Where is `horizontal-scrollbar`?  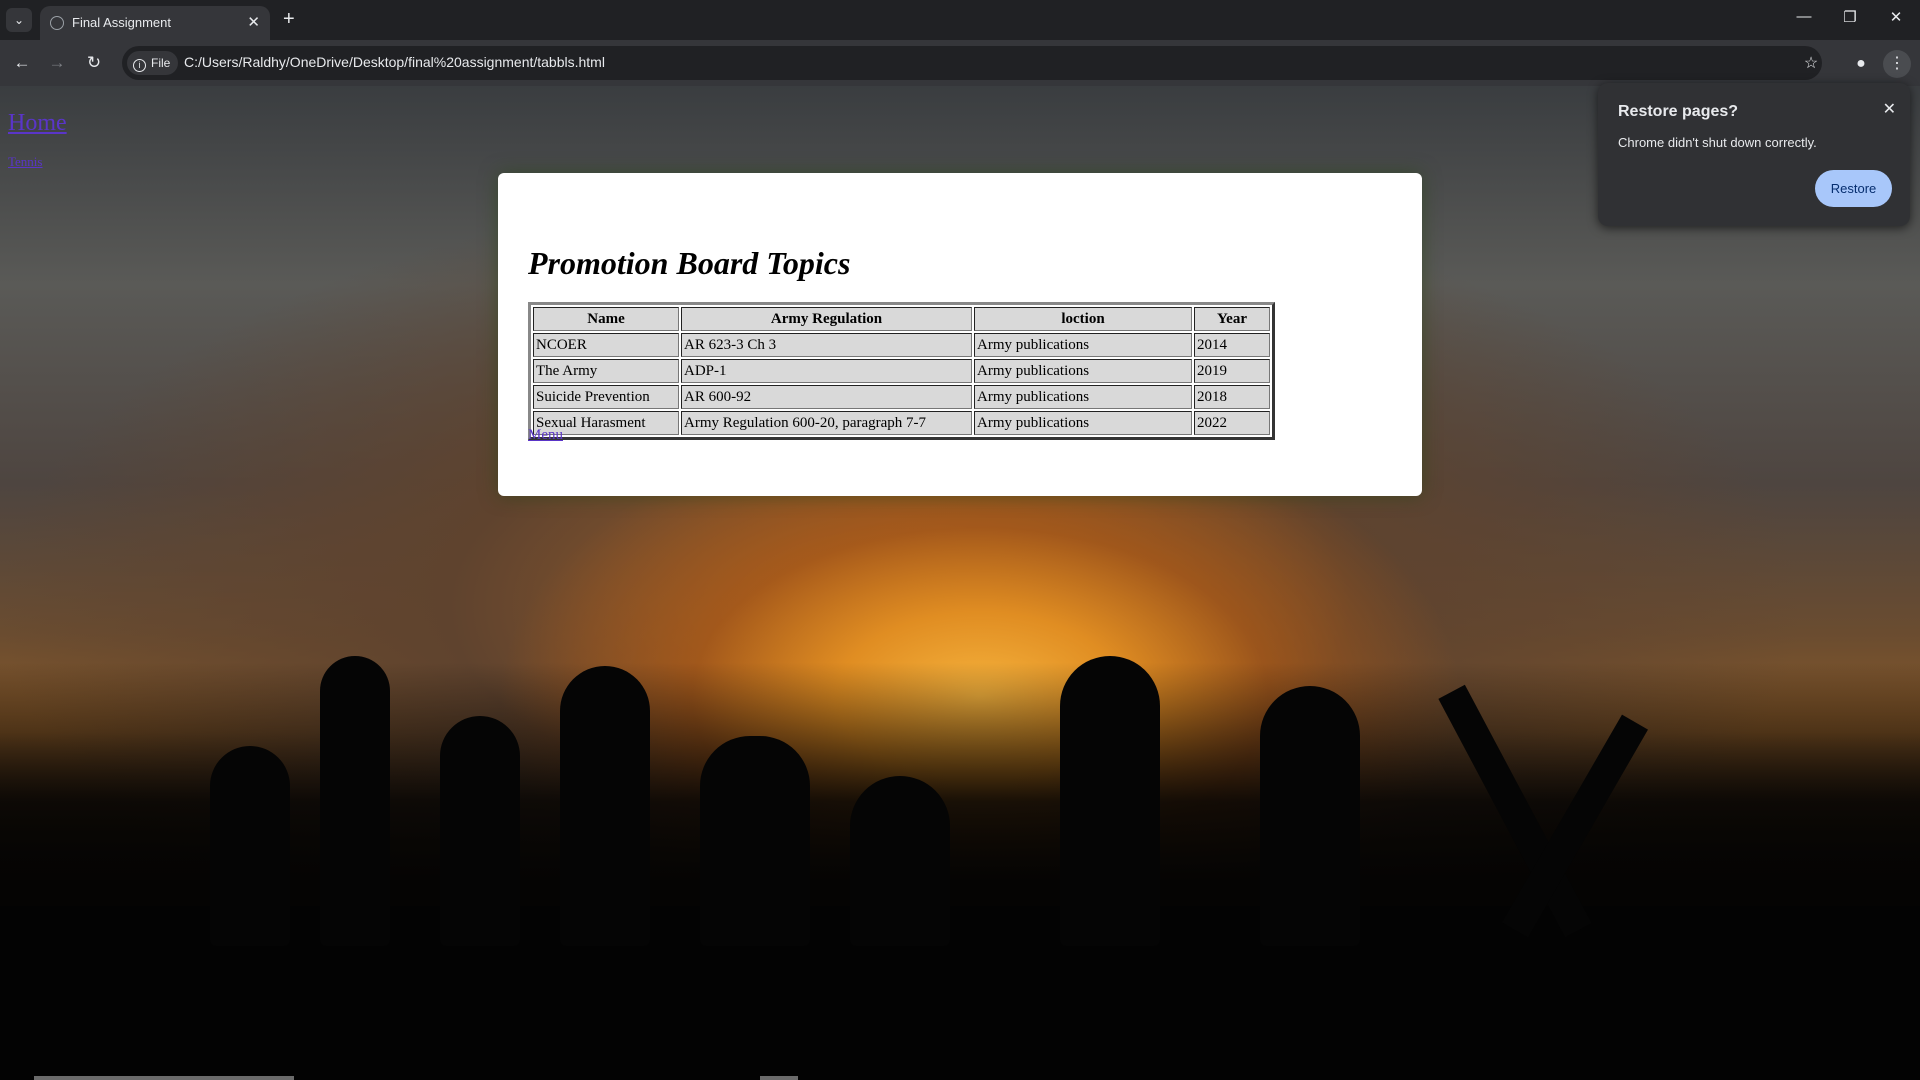 horizontal-scrollbar is located at coordinates (164, 1078).